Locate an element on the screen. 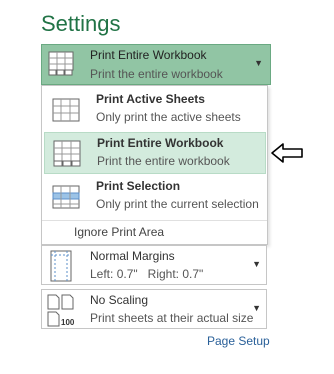 The image size is (334, 374). scaling-icon: 100 is located at coordinates (61, 310).